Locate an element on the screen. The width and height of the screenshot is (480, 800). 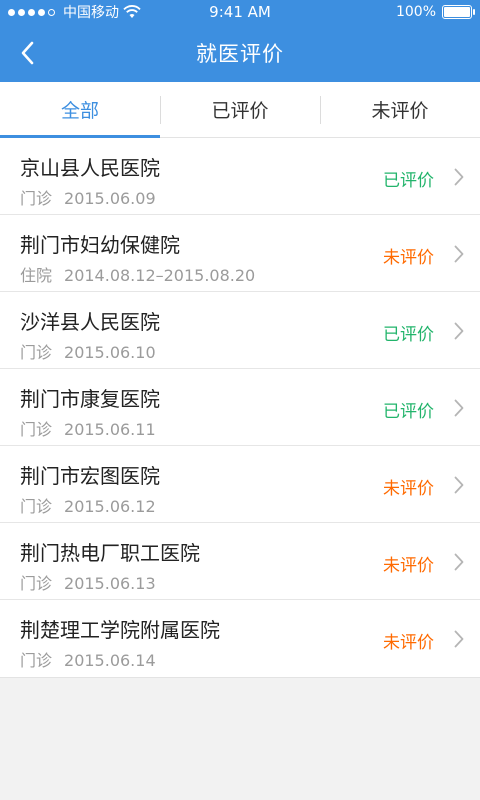
list-item: 荆门市妇幼保健院 住院 2014.08.12–2015.08.20 未评价 is located at coordinates (240, 253).